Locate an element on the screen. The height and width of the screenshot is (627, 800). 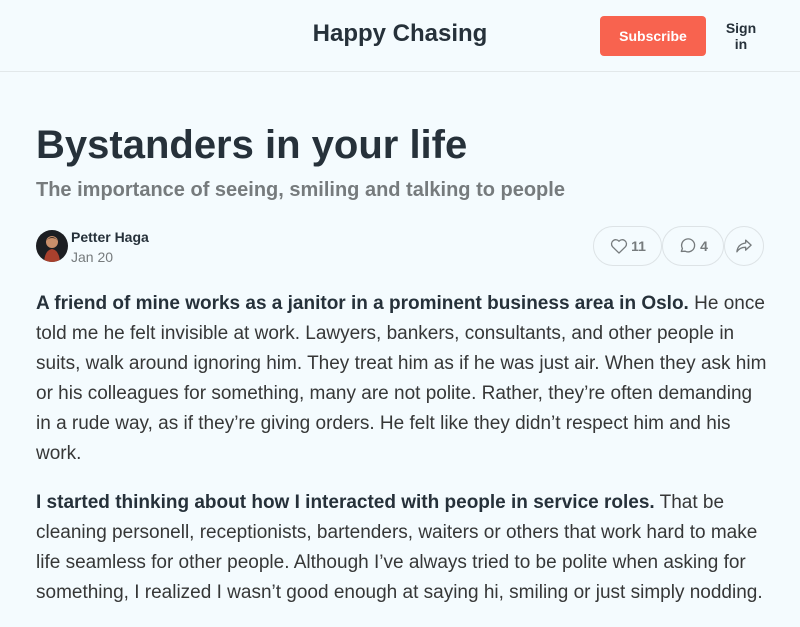
share-button is located at coordinates (744, 246).